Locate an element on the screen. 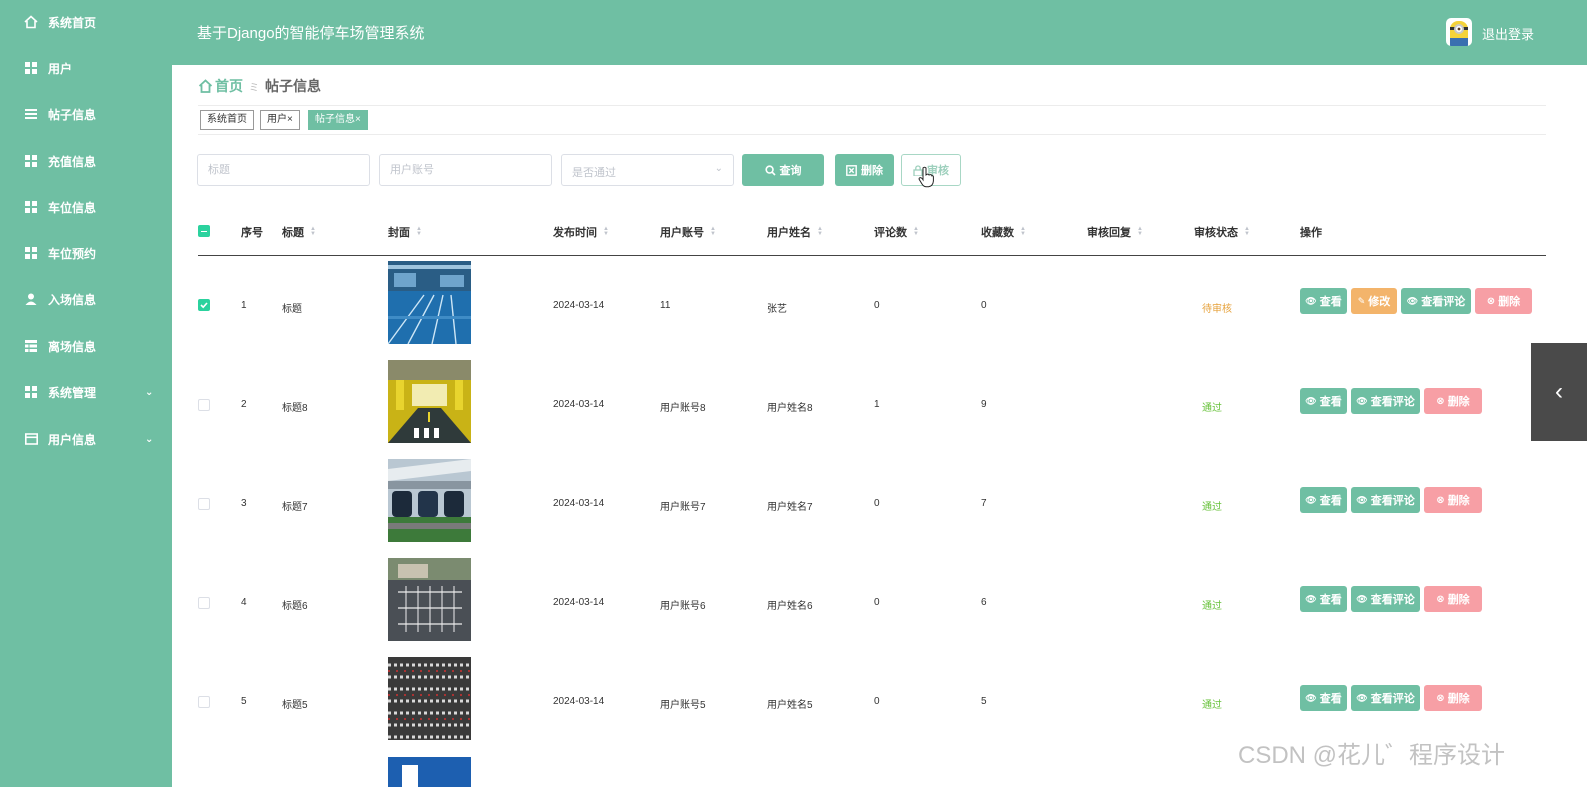  column-header-publish-time: 发布时间 ▲ ▼ is located at coordinates (581, 232).